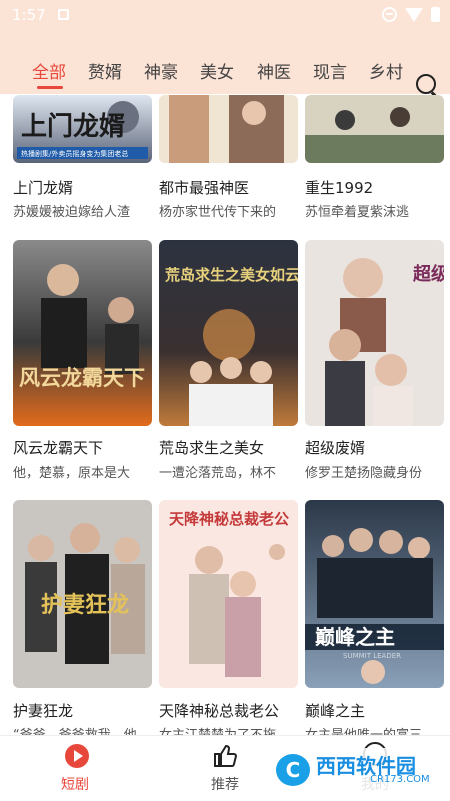 The height and width of the screenshot is (801, 450). What do you see at coordinates (357, 212) in the screenshot?
I see `drama-desc: 苏恒牵着夏紫沫逃` at bounding box center [357, 212].